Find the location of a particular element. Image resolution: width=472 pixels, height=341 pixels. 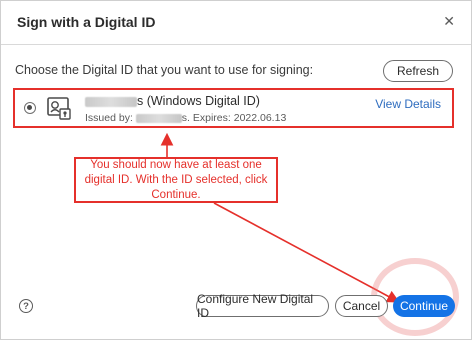

help-icon: ? is located at coordinates (26, 306).